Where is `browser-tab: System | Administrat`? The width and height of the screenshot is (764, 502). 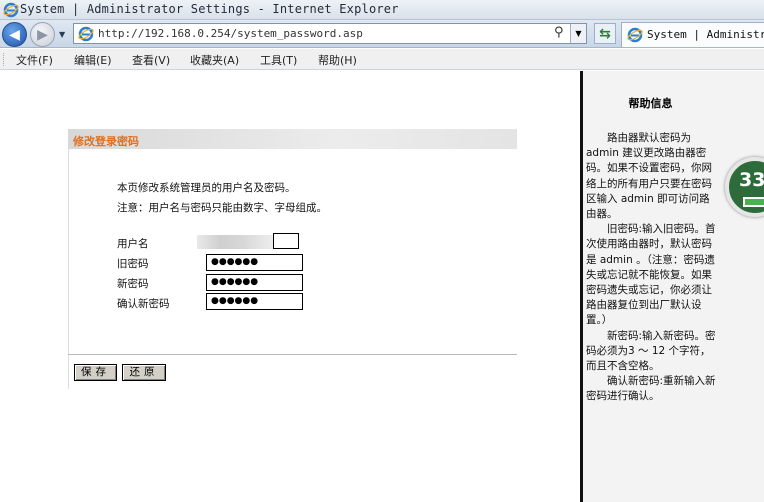 browser-tab: System | Administrat is located at coordinates (692, 34).